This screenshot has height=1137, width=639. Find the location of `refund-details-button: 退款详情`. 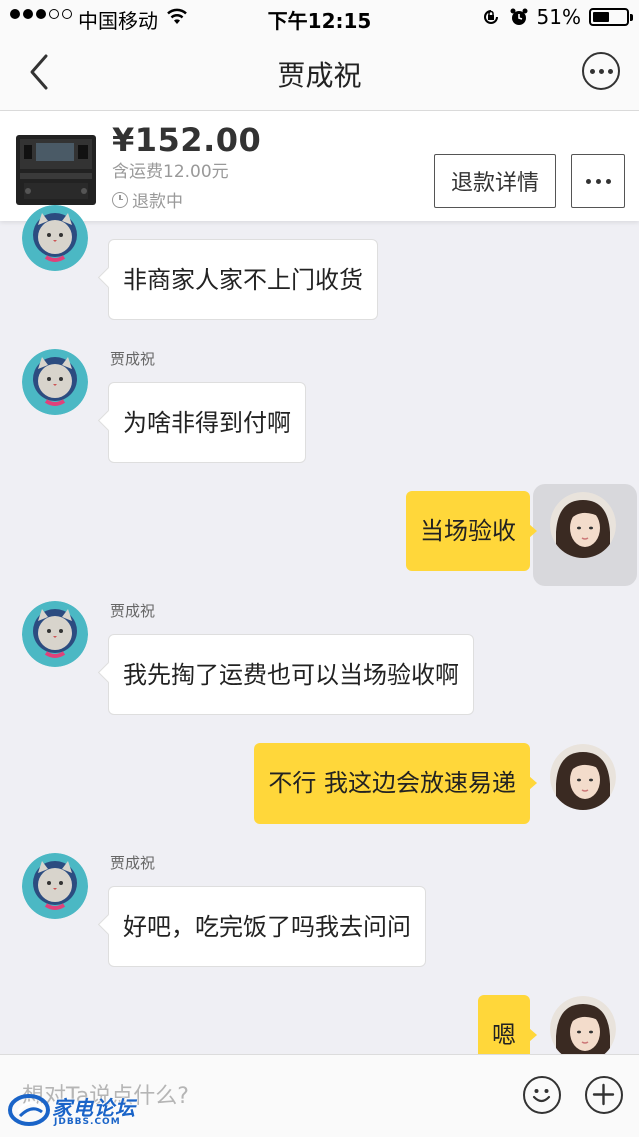

refund-details-button: 退款详情 is located at coordinates (495, 181).